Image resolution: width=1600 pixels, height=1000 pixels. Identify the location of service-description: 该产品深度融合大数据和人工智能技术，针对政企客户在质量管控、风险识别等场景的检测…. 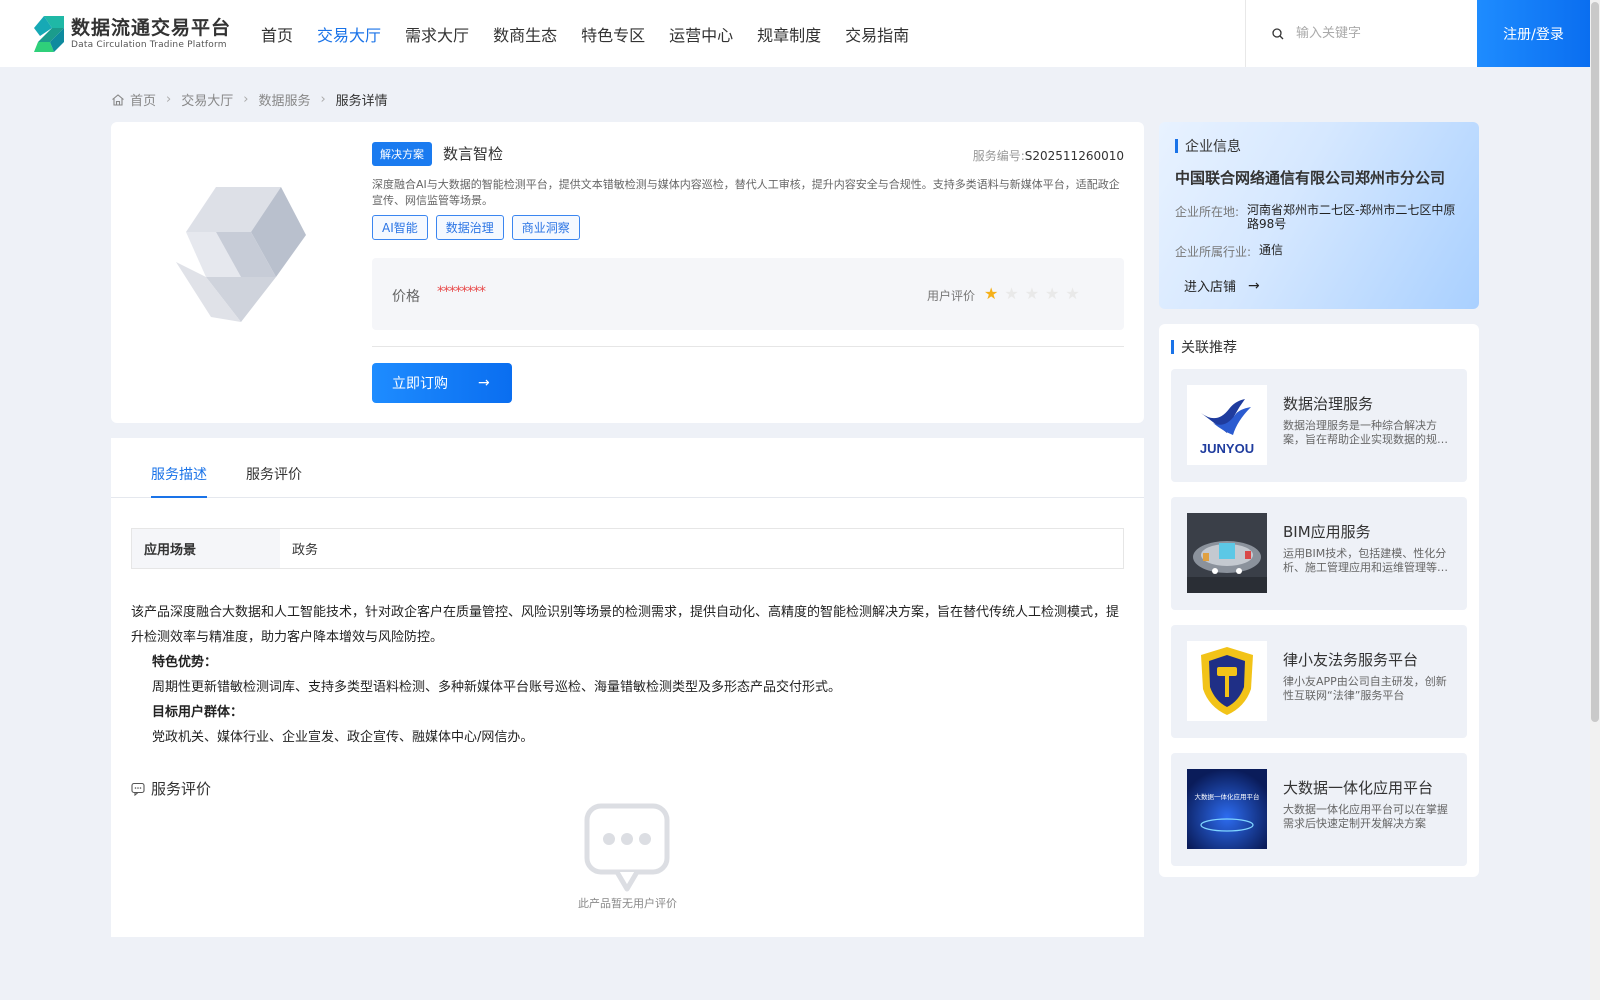
(626, 675).